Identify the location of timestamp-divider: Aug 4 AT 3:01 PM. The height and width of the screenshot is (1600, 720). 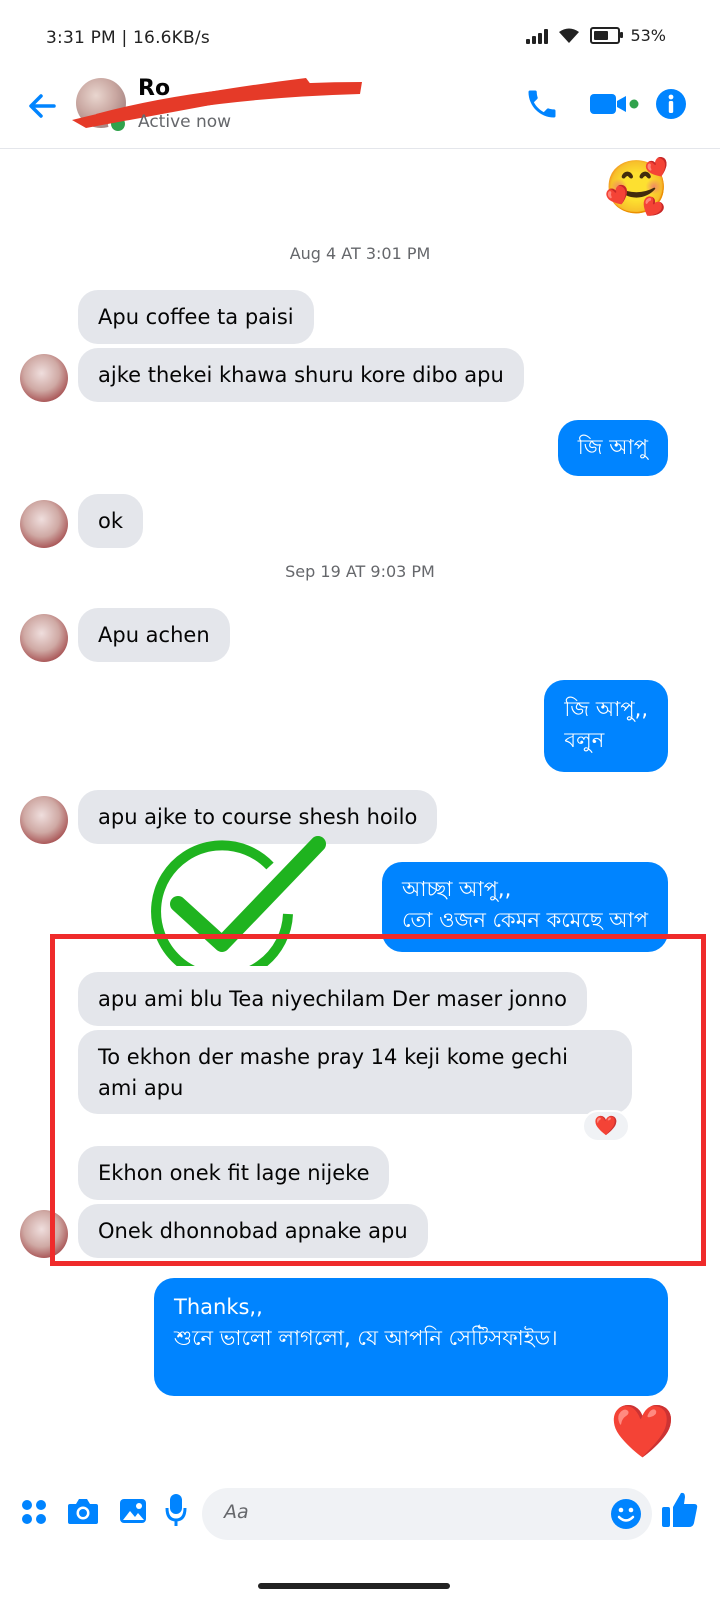
(360, 253).